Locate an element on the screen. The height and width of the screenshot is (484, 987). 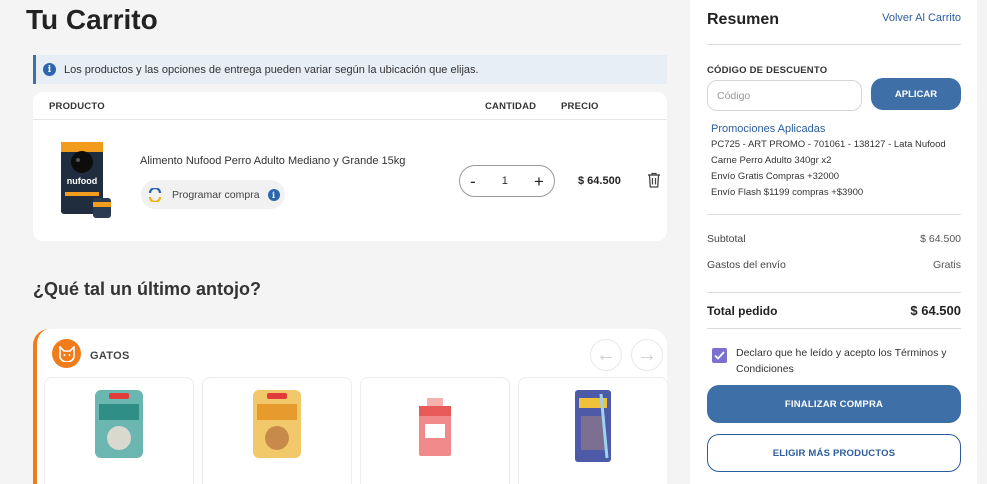
cart-header: PRODUCTO CANTIDAD PRECIO is located at coordinates (350, 106).